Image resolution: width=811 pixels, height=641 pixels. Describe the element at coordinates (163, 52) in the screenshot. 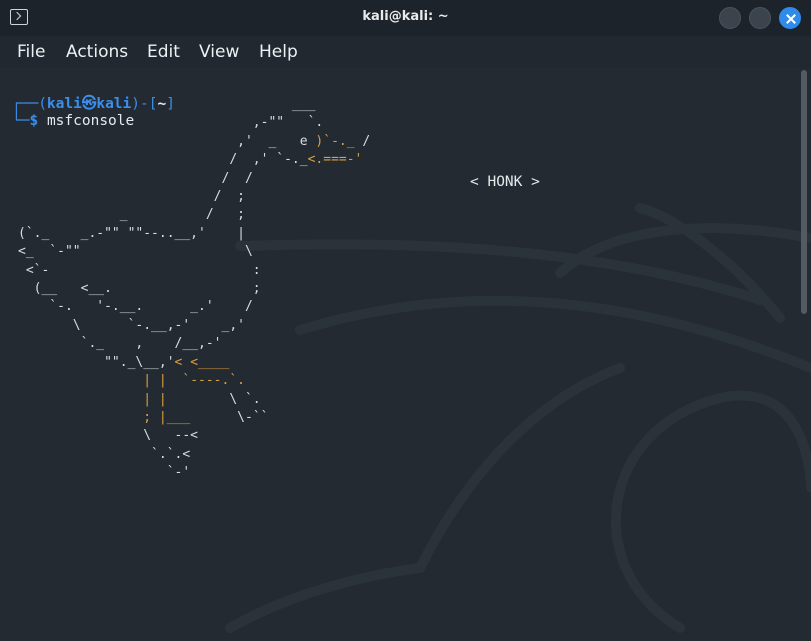

I see `menu-edit: Edit` at that location.